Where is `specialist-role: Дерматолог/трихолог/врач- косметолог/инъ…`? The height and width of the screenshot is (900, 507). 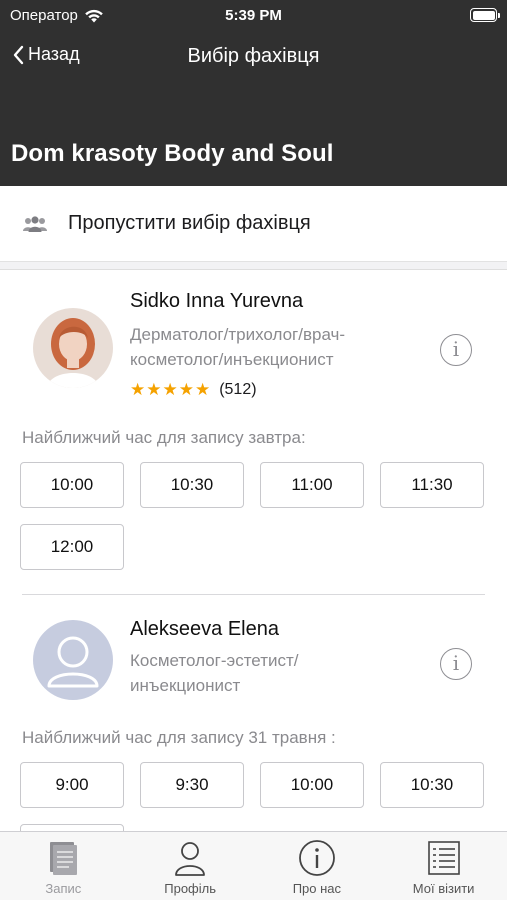
specialist-role: Дерматолог/трихолог/врач- косметолог/инъ… is located at coordinates (275, 347).